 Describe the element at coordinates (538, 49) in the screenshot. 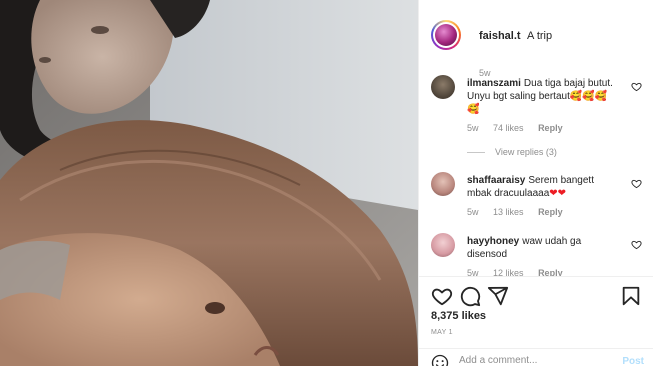

I see `post-caption: faishal.t A trip 5w` at that location.